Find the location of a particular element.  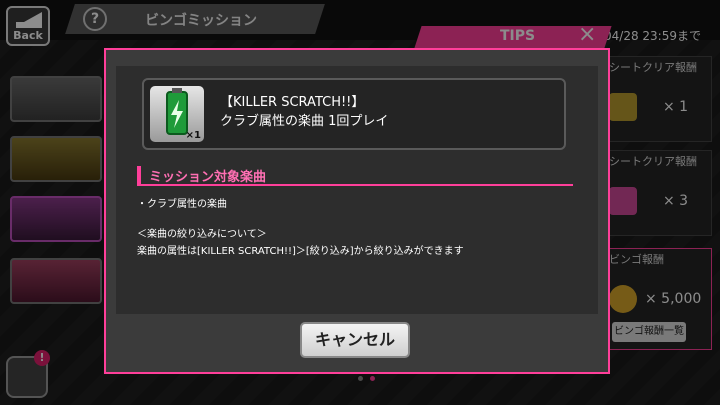

cancel-button: キャンセル is located at coordinates (355, 340).